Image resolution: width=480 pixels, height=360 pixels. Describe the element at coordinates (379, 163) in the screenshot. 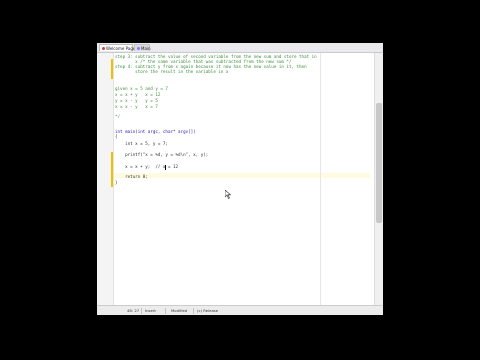

I see `scrollbar-thumb` at that location.